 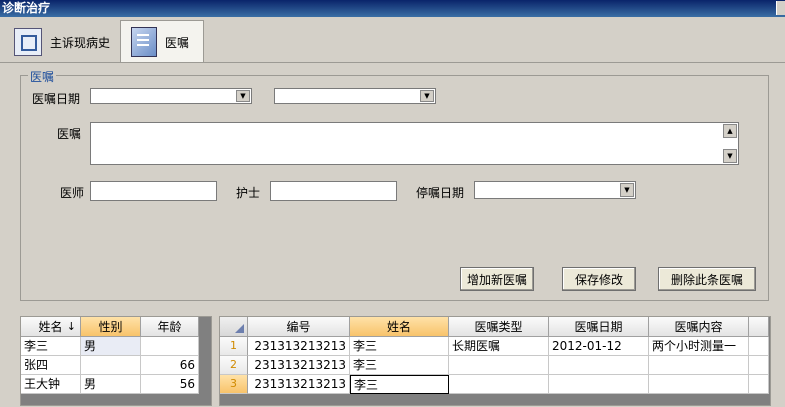 I want to click on column-header-type: 医嘱类型, so click(x=499, y=327).